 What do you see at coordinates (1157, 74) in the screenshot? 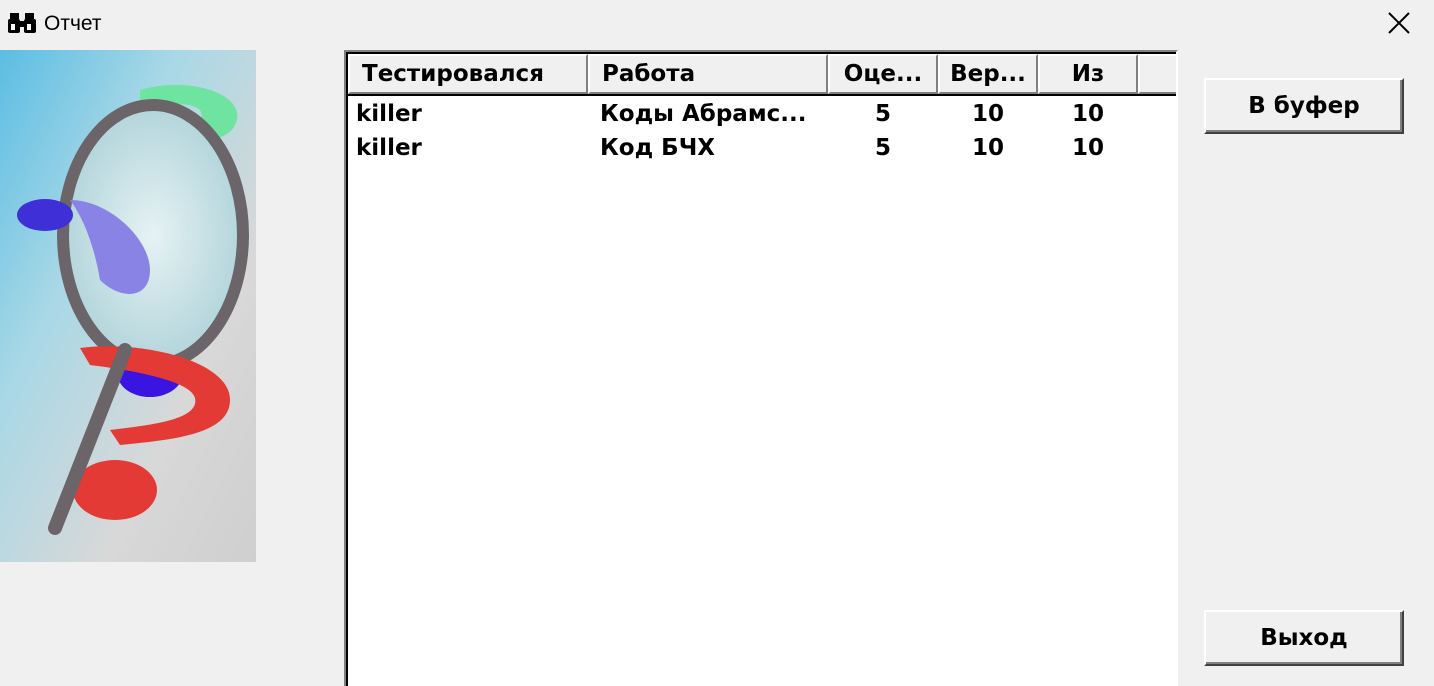
I see `column-header-filler` at bounding box center [1157, 74].